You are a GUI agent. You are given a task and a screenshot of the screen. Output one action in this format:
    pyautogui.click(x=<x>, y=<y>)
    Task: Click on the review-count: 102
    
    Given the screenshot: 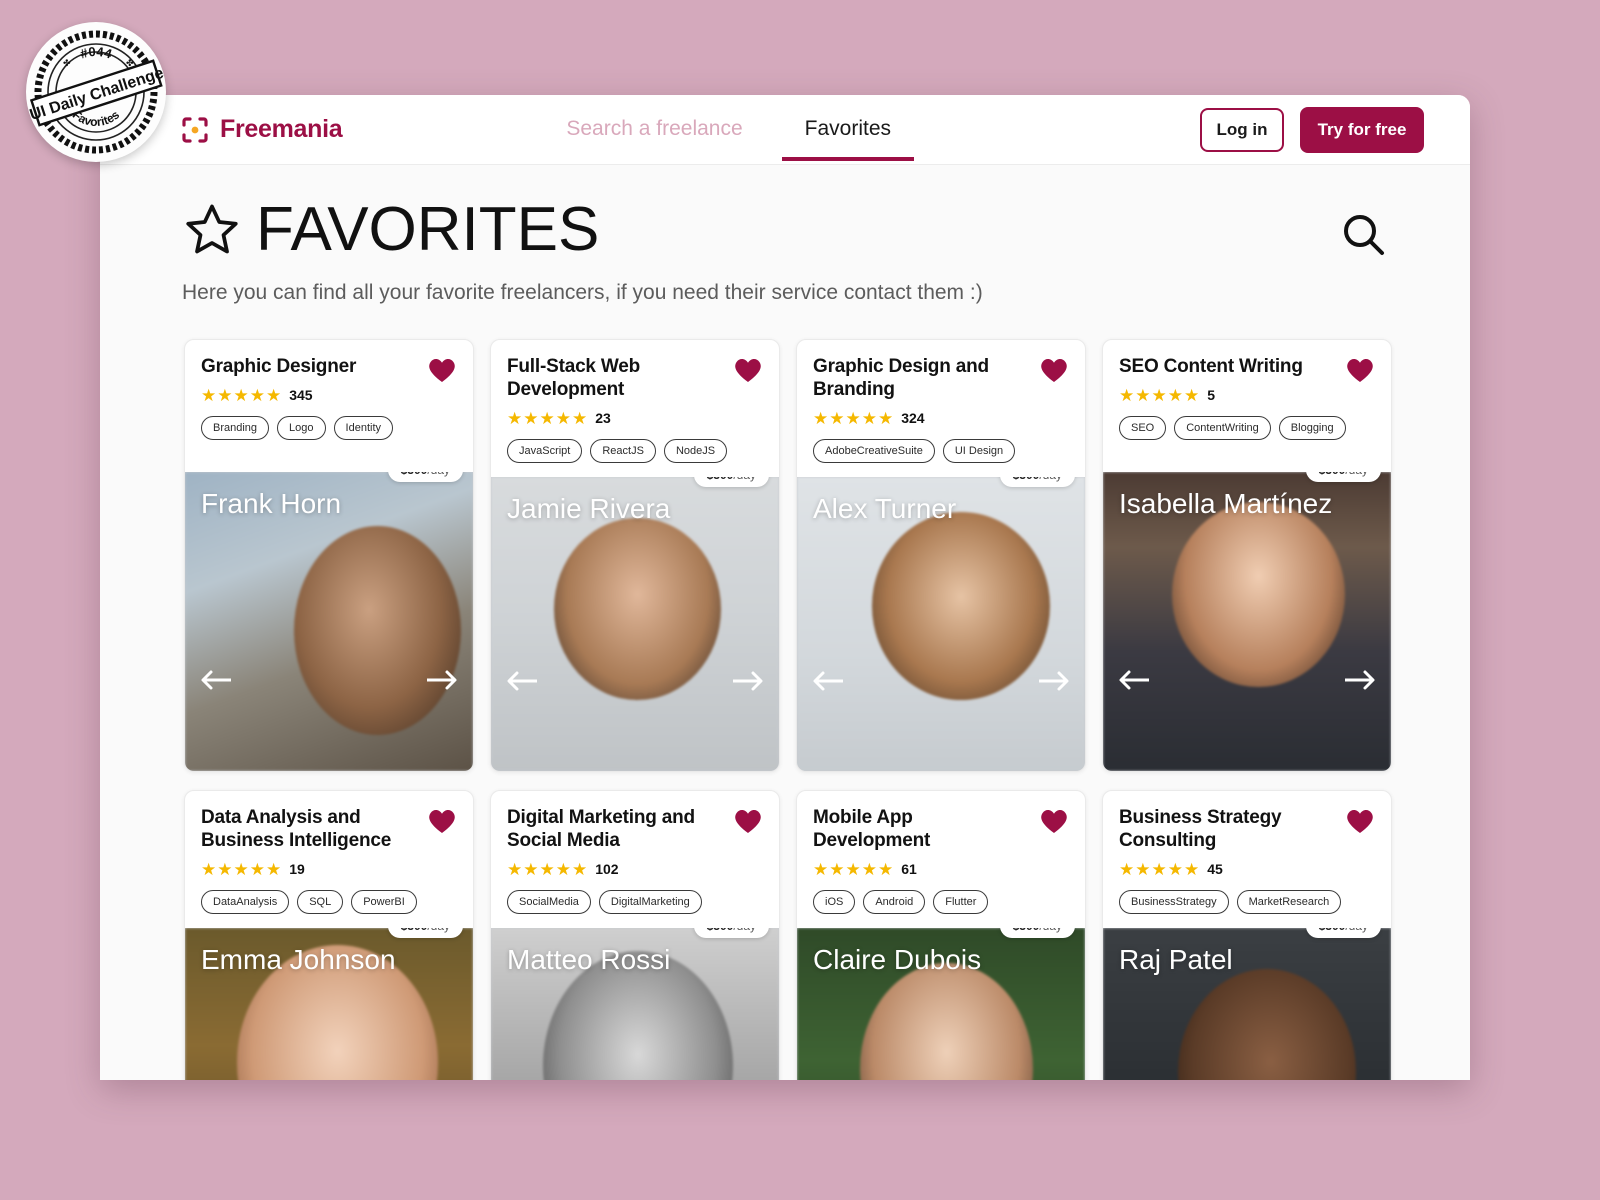 What is the action you would take?
    pyautogui.click(x=607, y=869)
    